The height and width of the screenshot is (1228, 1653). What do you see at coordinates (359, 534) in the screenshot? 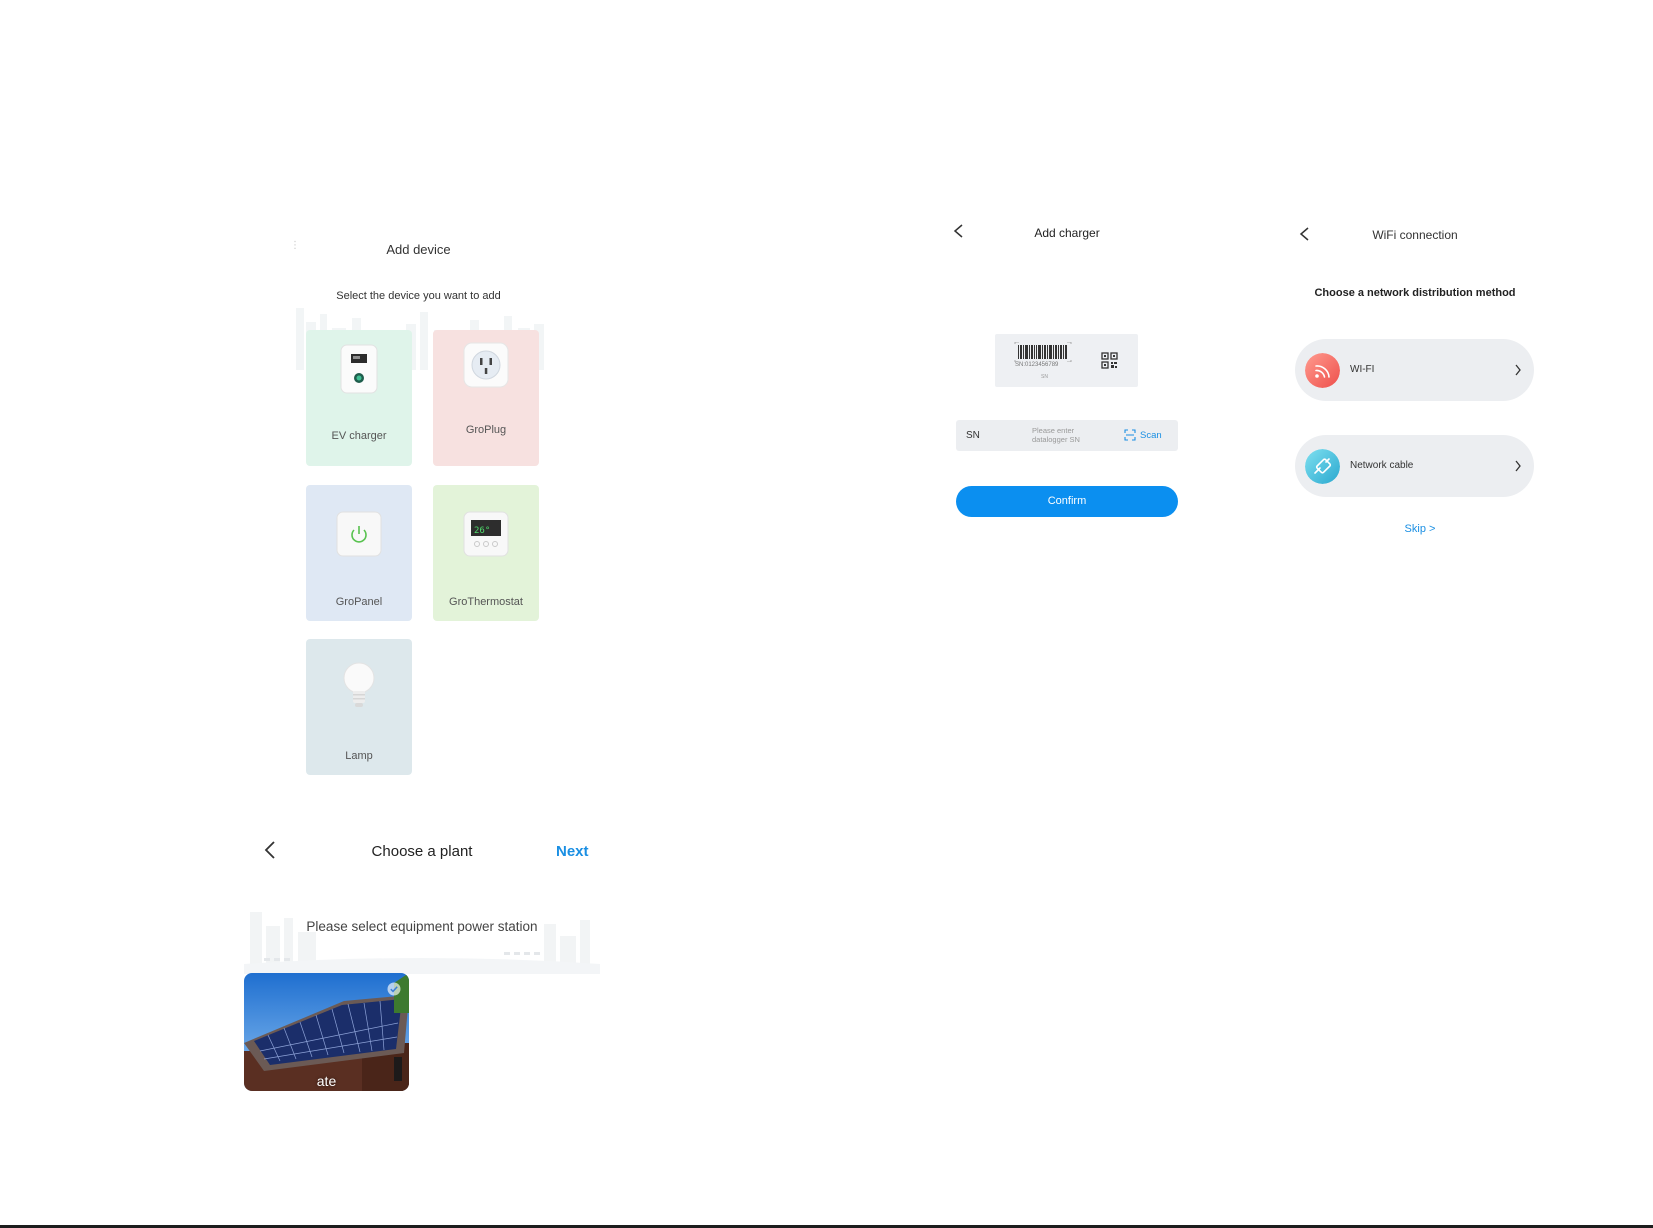
I see `power-panel-icon` at bounding box center [359, 534].